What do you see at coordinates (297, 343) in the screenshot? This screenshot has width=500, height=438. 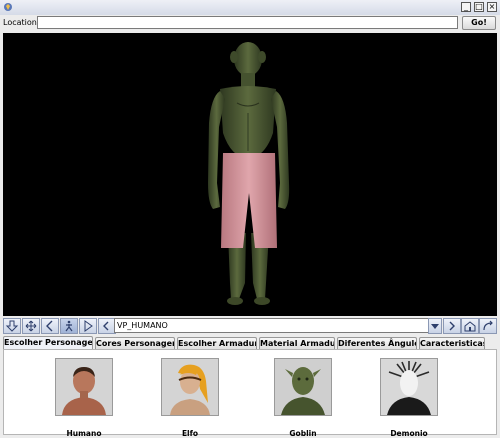 I see `tab-material-armadura: Material Armadura` at bounding box center [297, 343].